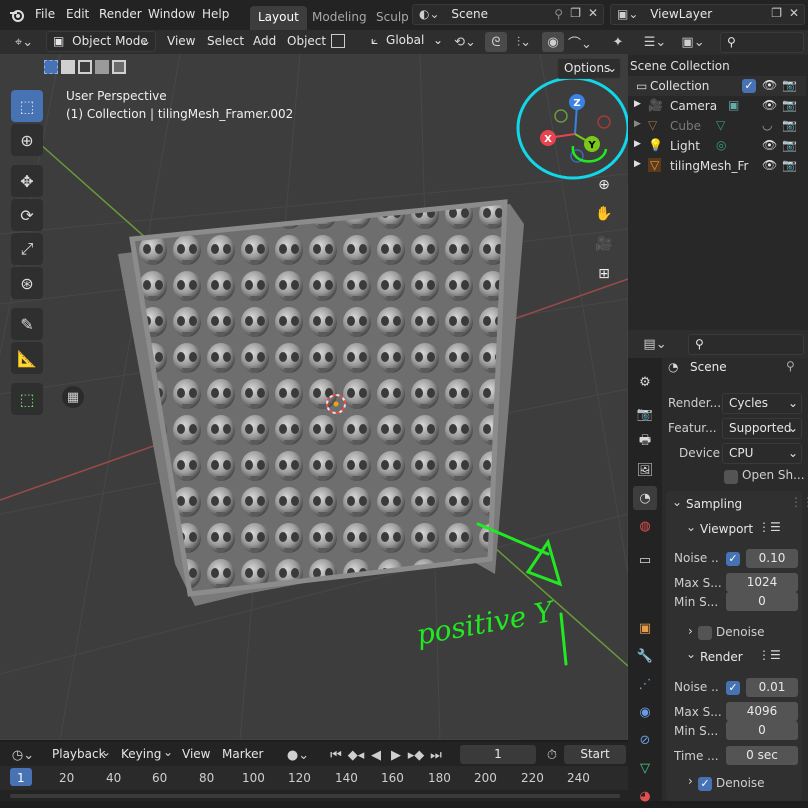 This screenshot has width=808, height=808. I want to click on menu-edit: Edit, so click(77, 14).